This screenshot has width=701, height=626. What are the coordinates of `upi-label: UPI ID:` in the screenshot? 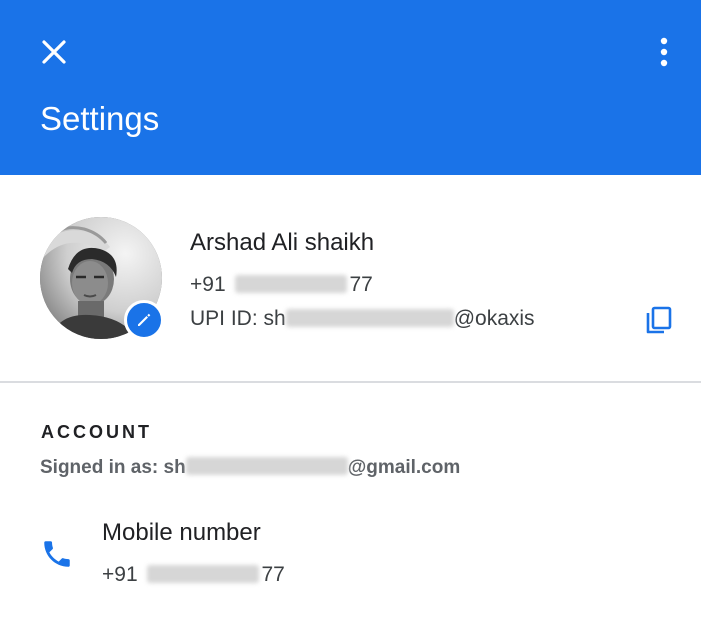 It's located at (227, 318).